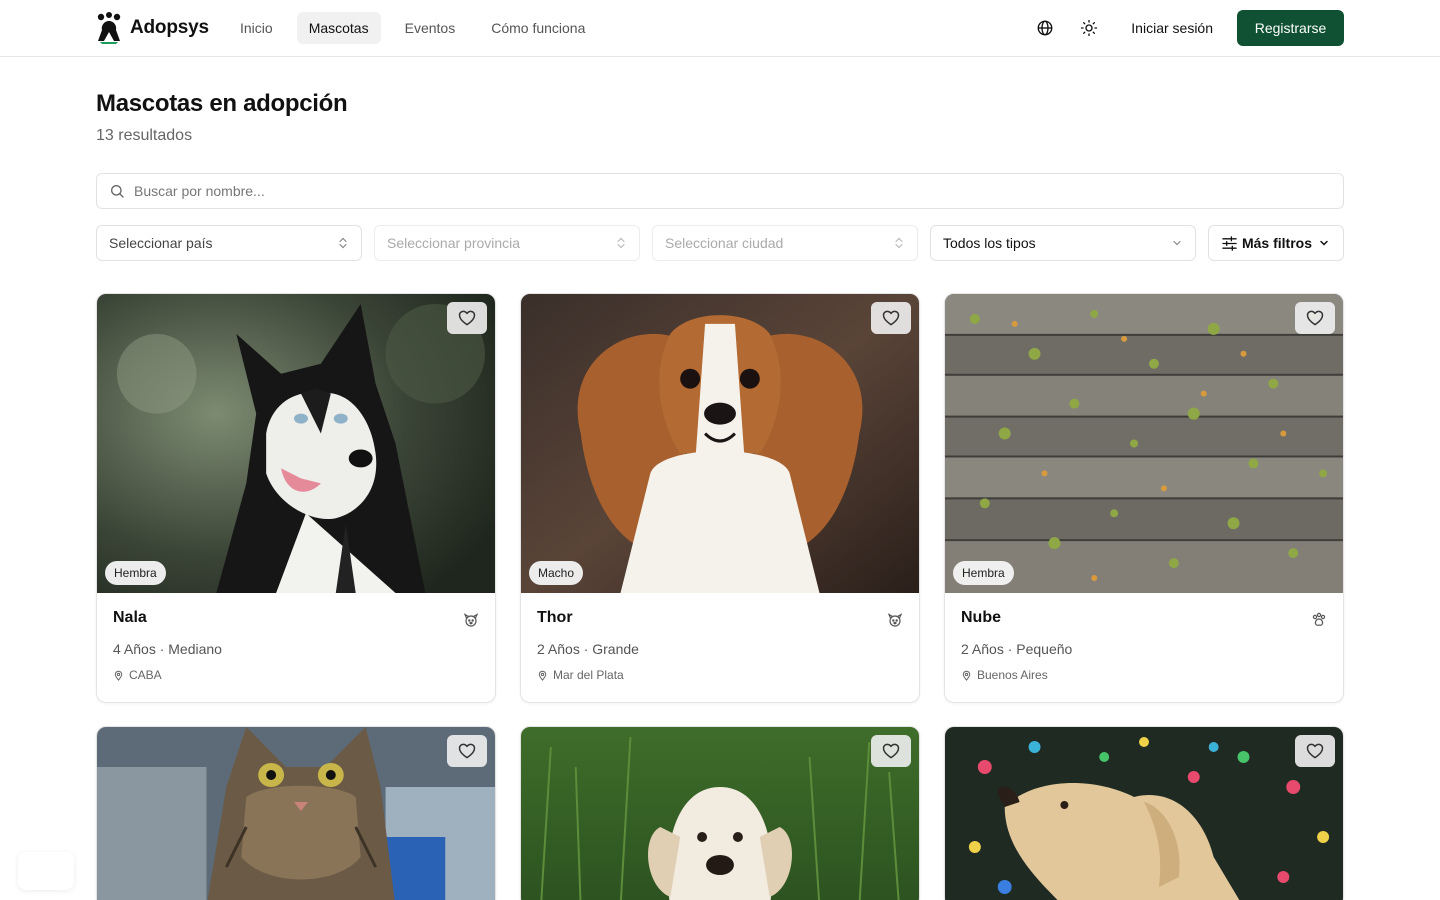 The height and width of the screenshot is (900, 1440). What do you see at coordinates (556, 573) in the screenshot?
I see `sex-badge: Macho` at bounding box center [556, 573].